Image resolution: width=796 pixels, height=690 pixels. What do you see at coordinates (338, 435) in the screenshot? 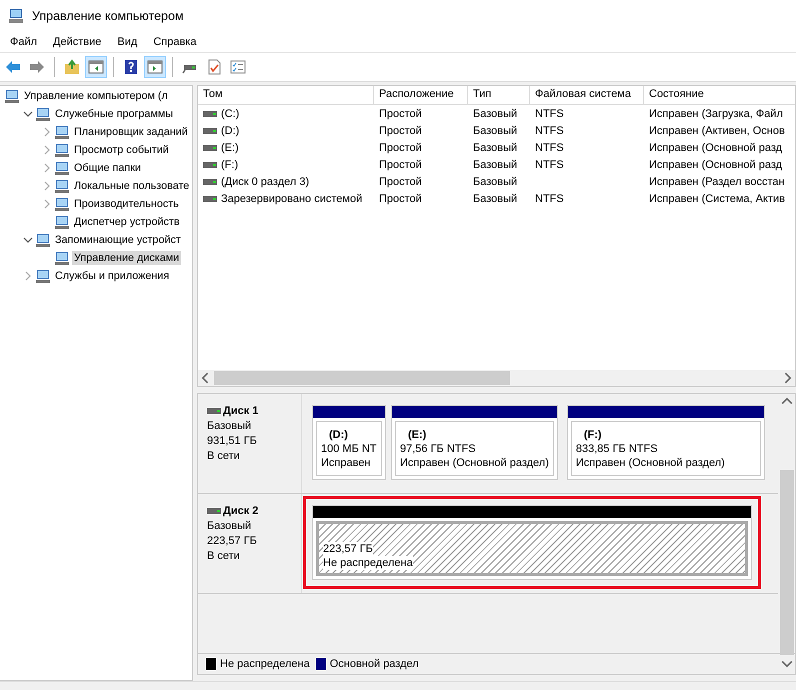
I see `partition-label: (D:)` at bounding box center [338, 435].